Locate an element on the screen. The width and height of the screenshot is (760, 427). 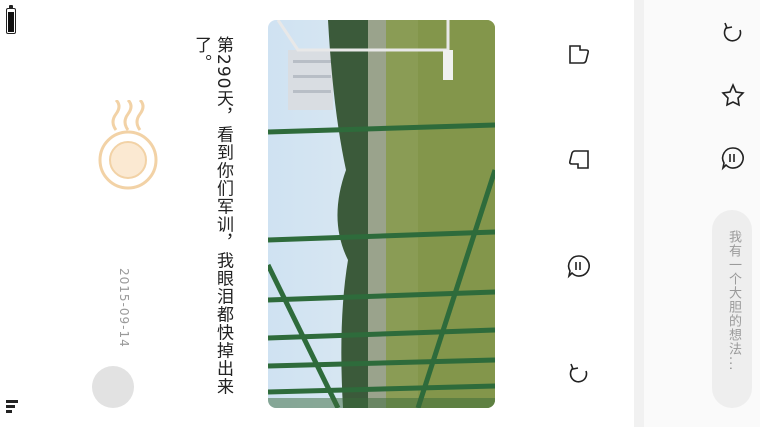
post-date: 2015-09-14 is located at coordinates (124, 308).